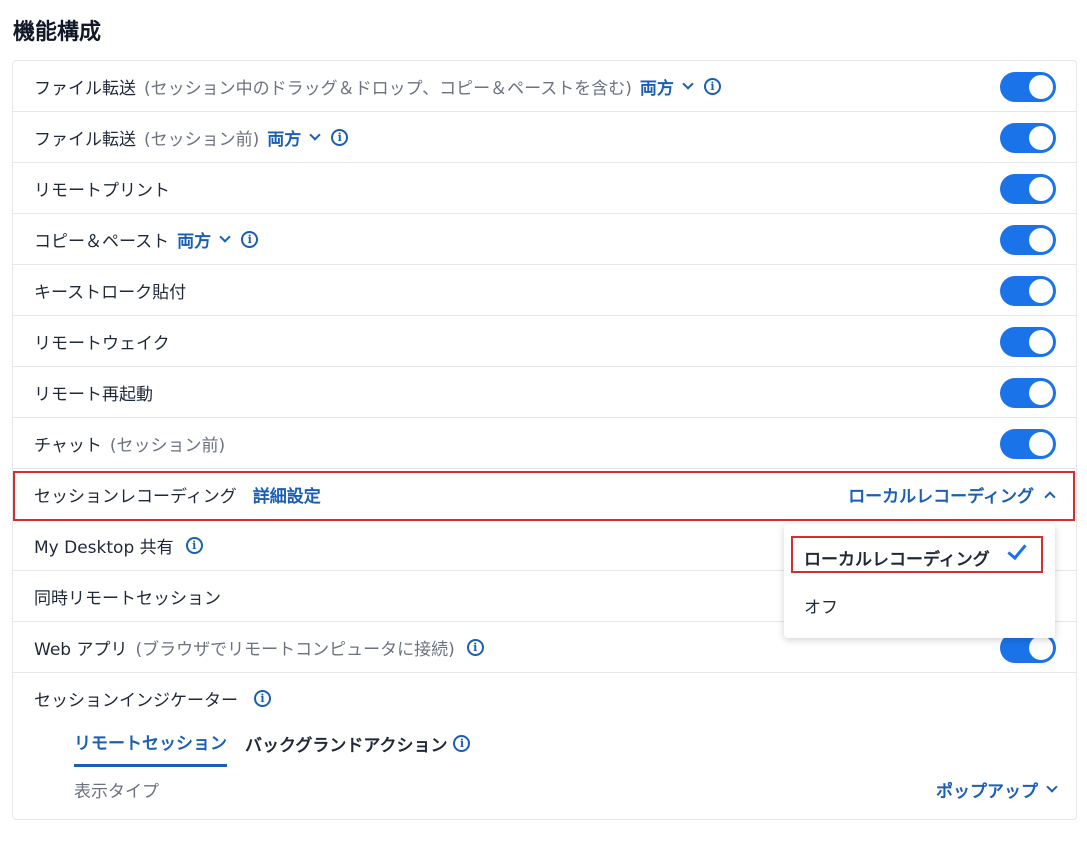 This screenshot has height=845, width=1087. What do you see at coordinates (544, 496) in the screenshot?
I see `recording-row-highlight` at bounding box center [544, 496].